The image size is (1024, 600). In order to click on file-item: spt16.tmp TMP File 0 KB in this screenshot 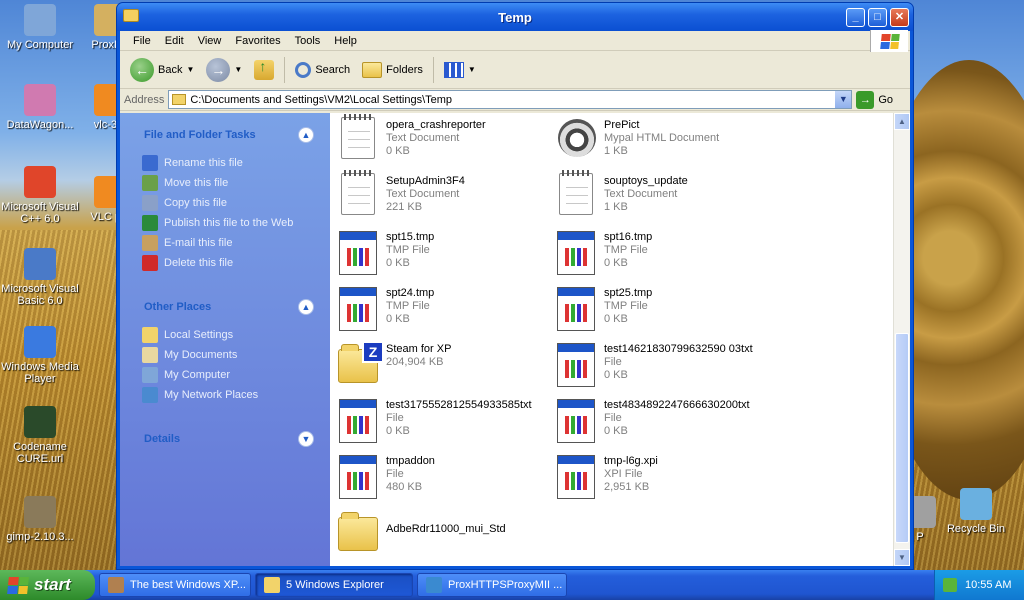, I will do `click(665, 255)`.